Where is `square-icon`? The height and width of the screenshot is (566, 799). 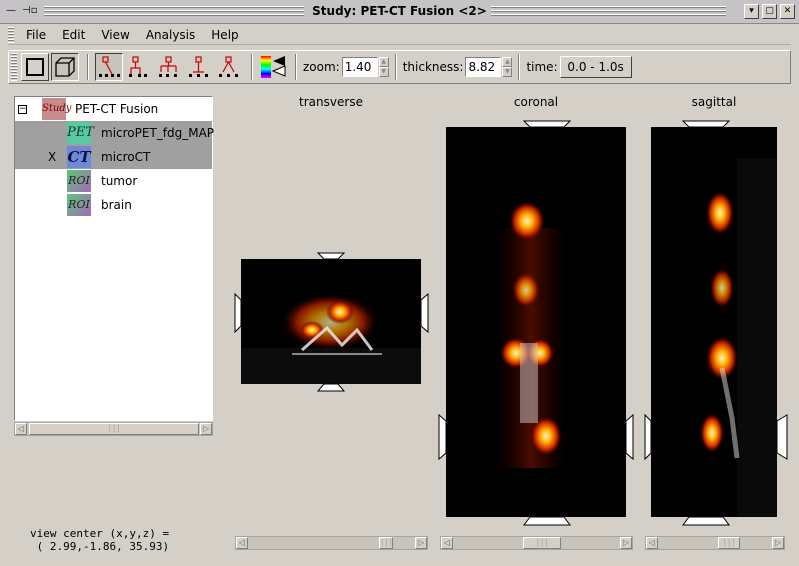 square-icon is located at coordinates (35, 67).